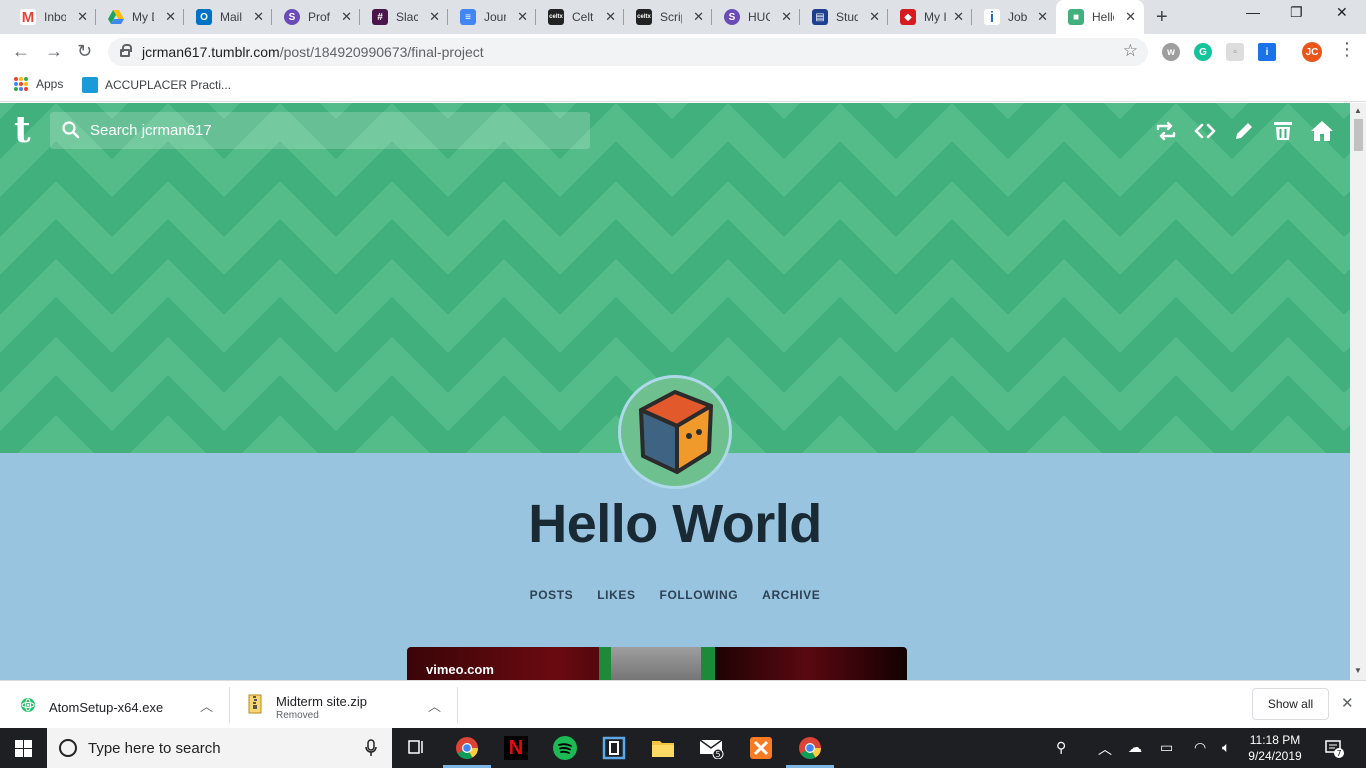 Image resolution: width=1366 pixels, height=768 pixels. Describe the element at coordinates (492, 17) in the screenshot. I see `tab-docs: ≡ Jour ✕` at that location.